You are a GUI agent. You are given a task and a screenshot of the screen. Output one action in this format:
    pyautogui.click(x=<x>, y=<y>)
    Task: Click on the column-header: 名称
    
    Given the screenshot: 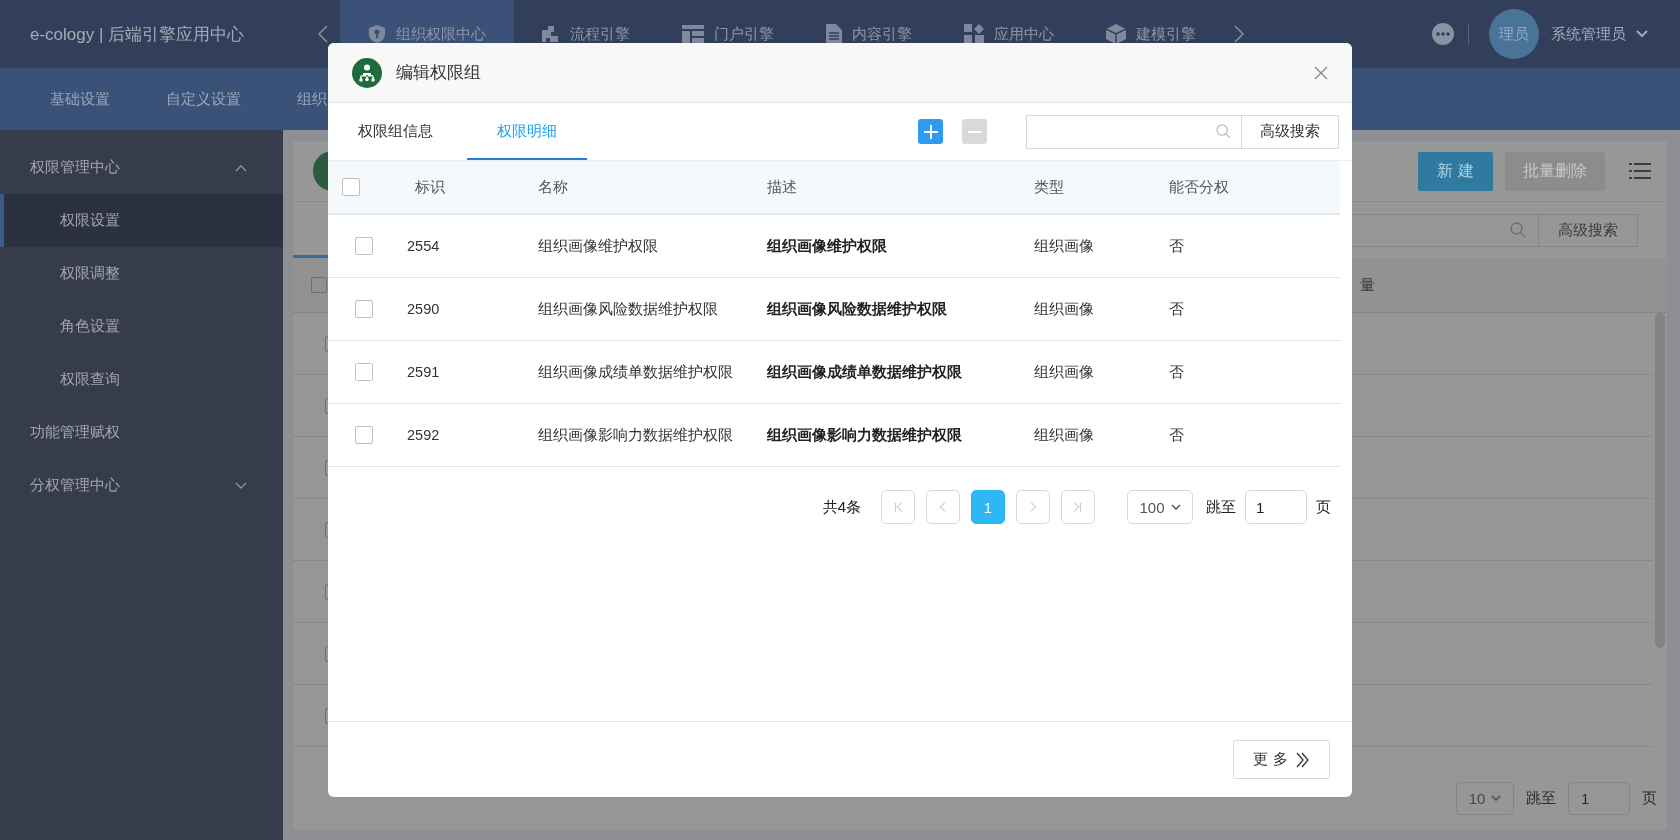 What is the action you would take?
    pyautogui.click(x=553, y=186)
    